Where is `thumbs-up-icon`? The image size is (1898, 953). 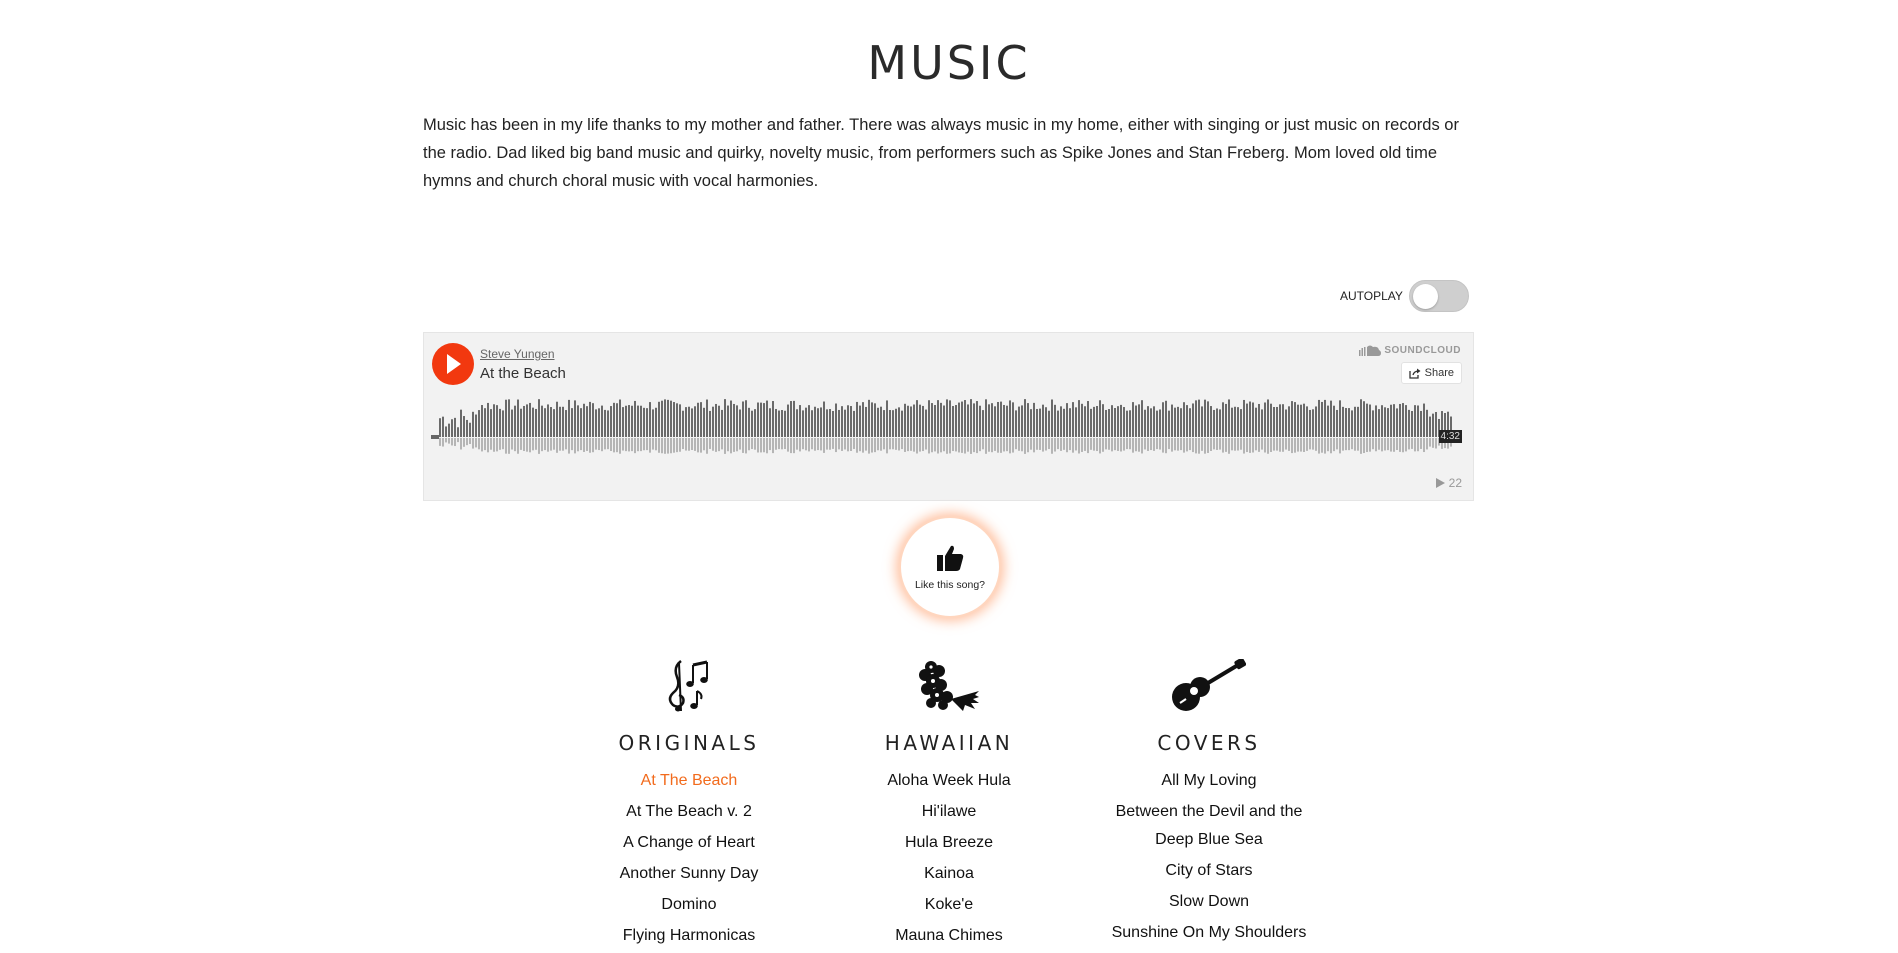 thumbs-up-icon is located at coordinates (950, 558).